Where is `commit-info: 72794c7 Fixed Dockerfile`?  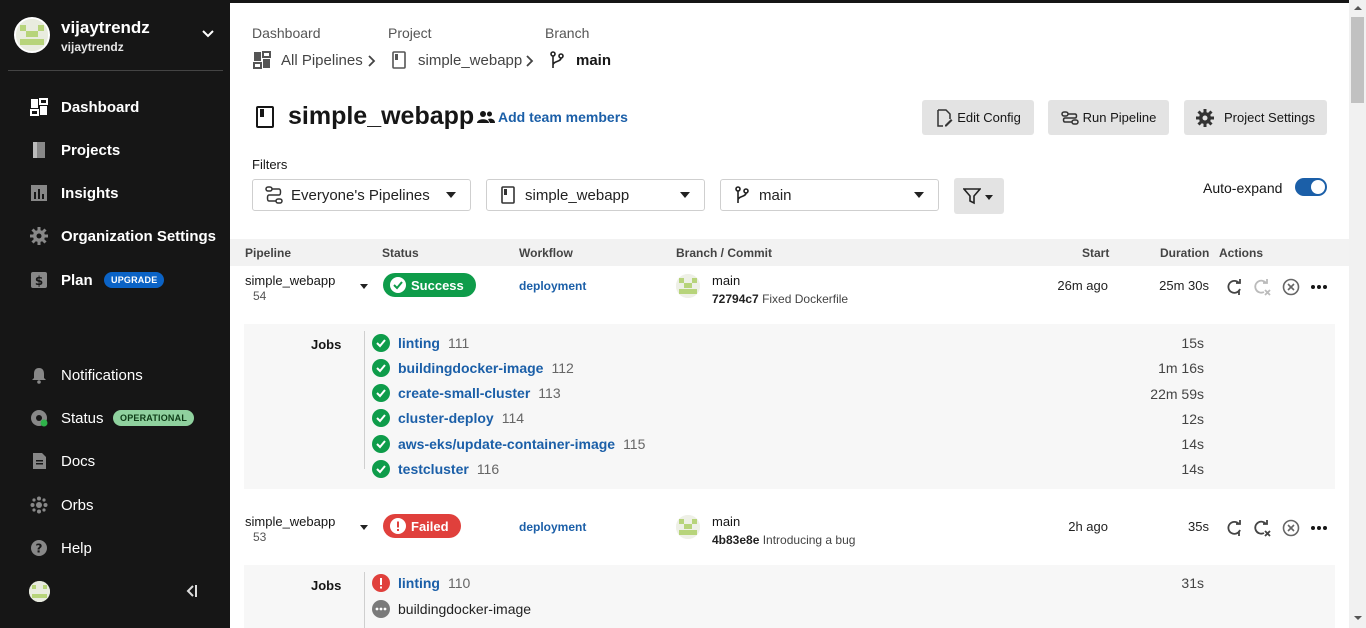
commit-info: 72794c7 Fixed Dockerfile is located at coordinates (780, 299).